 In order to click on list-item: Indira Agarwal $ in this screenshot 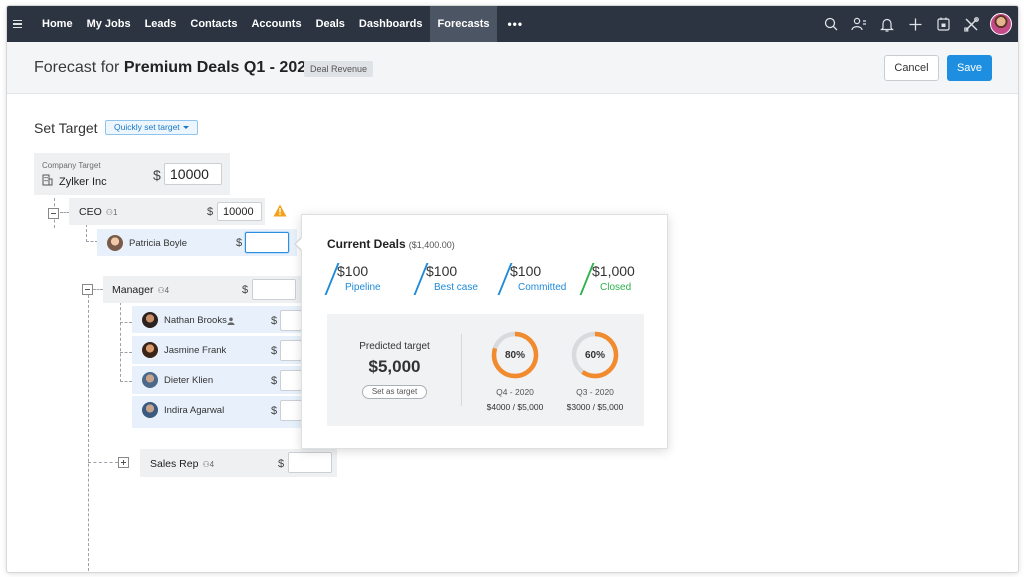, I will do `click(217, 412)`.